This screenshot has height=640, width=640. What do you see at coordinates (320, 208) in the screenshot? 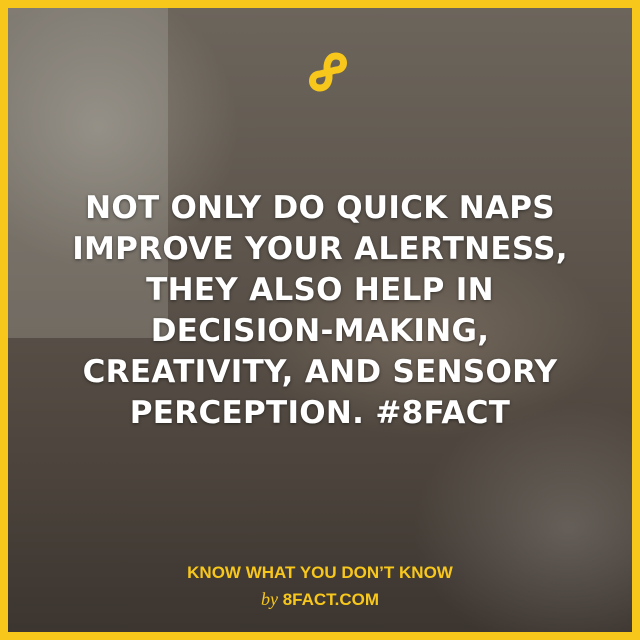
I see `fact-line: NOT ONLY DO QUICK NAPS` at bounding box center [320, 208].